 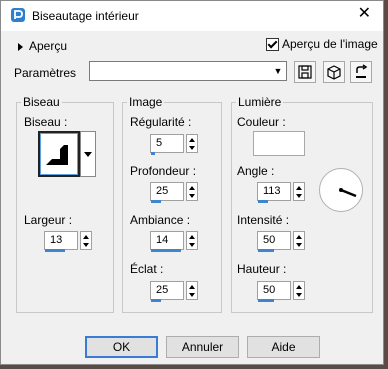 I want to click on regularity-spinner: 5, so click(x=175, y=144).